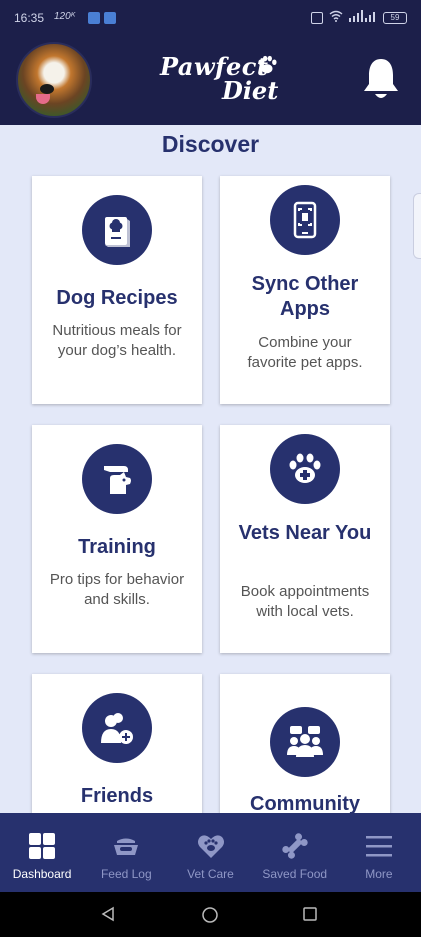 This screenshot has height=937, width=421. Describe the element at coordinates (29, 18) in the screenshot. I see `status-time: 16:35` at that location.